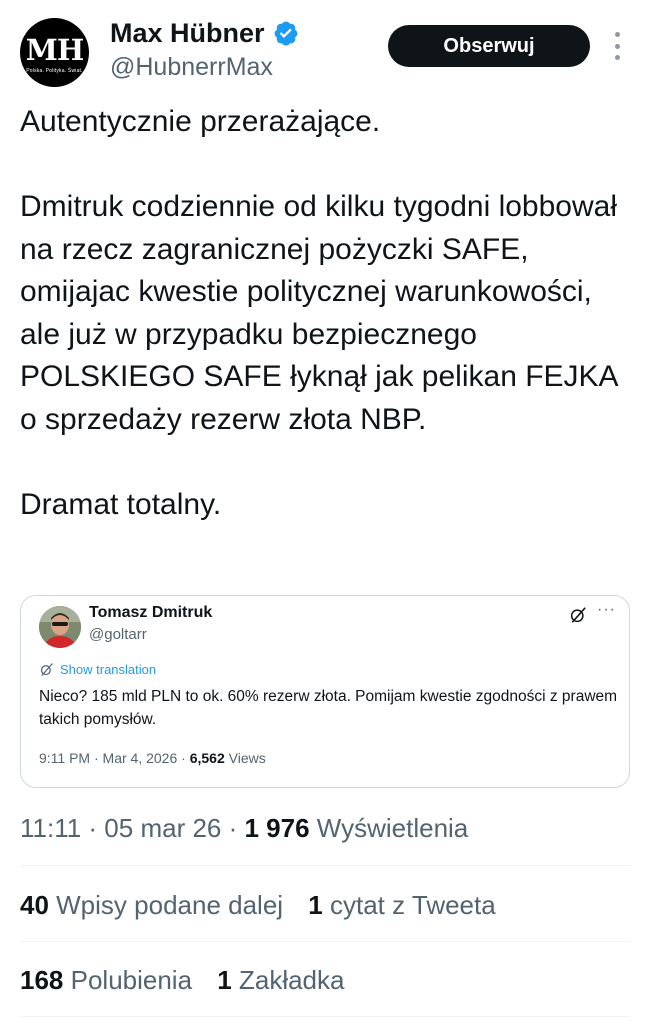  I want to click on views-count: 1 976, so click(277, 828).